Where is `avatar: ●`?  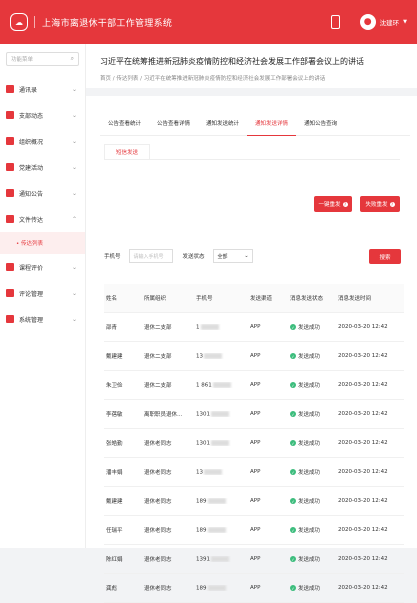
avatar: ● is located at coordinates (367, 22).